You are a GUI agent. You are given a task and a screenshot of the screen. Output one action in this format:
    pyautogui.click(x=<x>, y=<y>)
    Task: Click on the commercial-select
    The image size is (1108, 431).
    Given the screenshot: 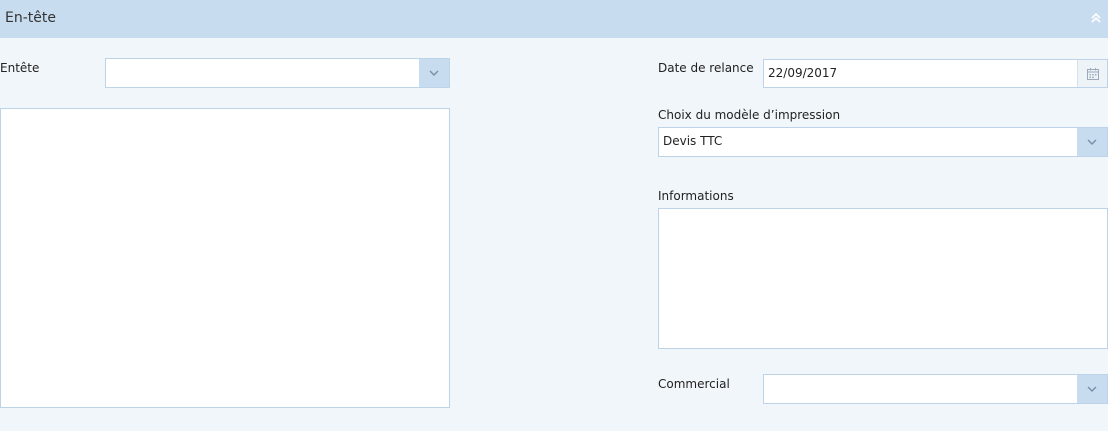 What is the action you would take?
    pyautogui.click(x=935, y=389)
    